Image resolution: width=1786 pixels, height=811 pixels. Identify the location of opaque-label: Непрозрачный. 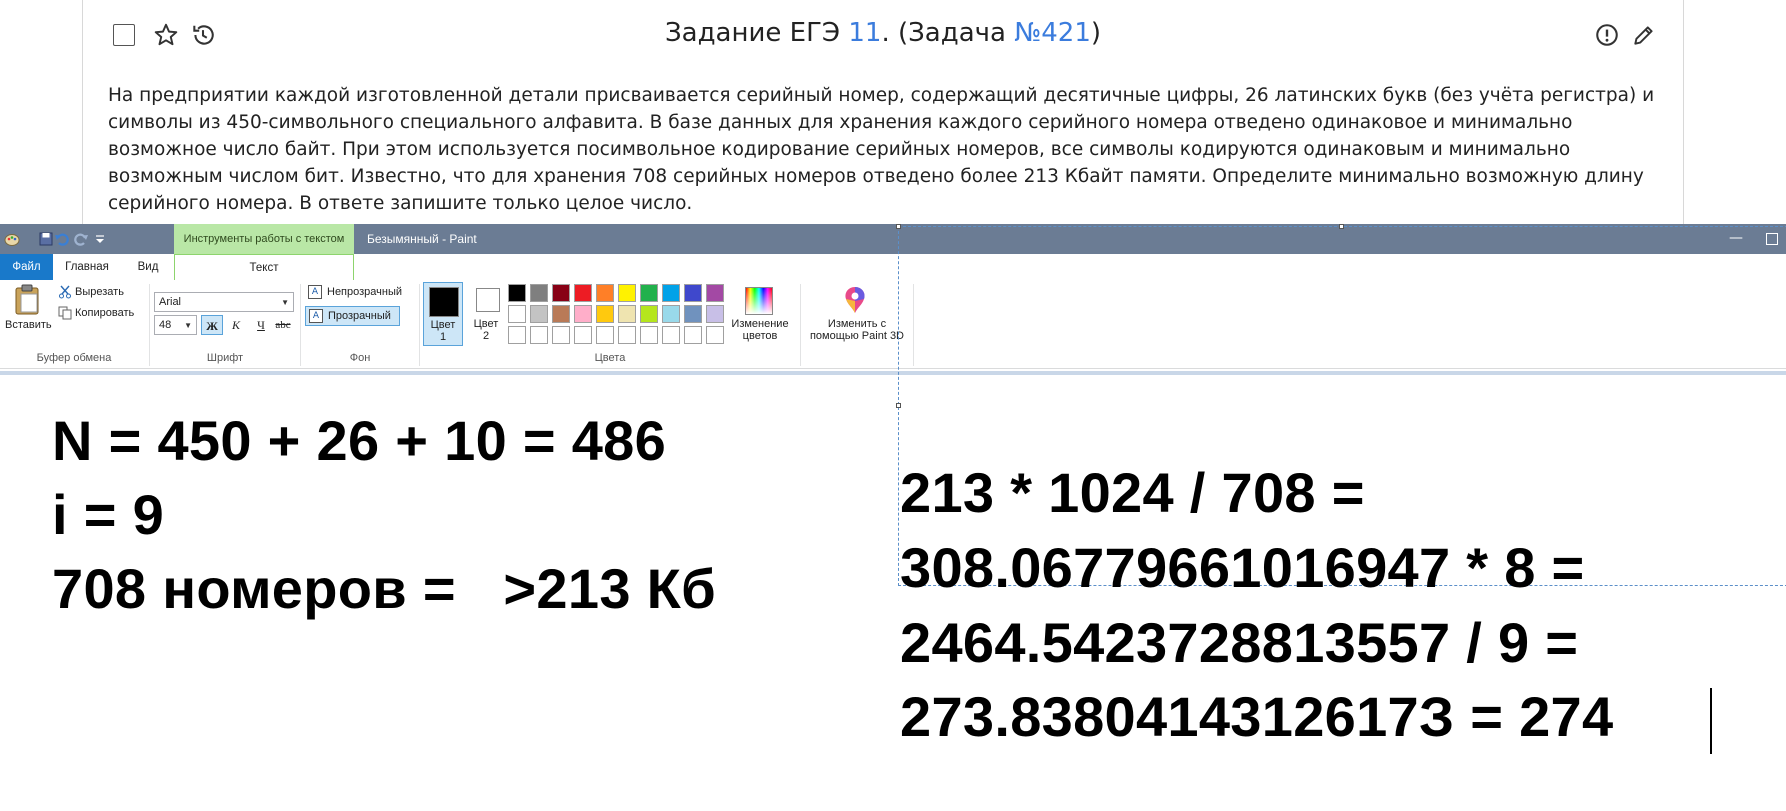
(365, 292).